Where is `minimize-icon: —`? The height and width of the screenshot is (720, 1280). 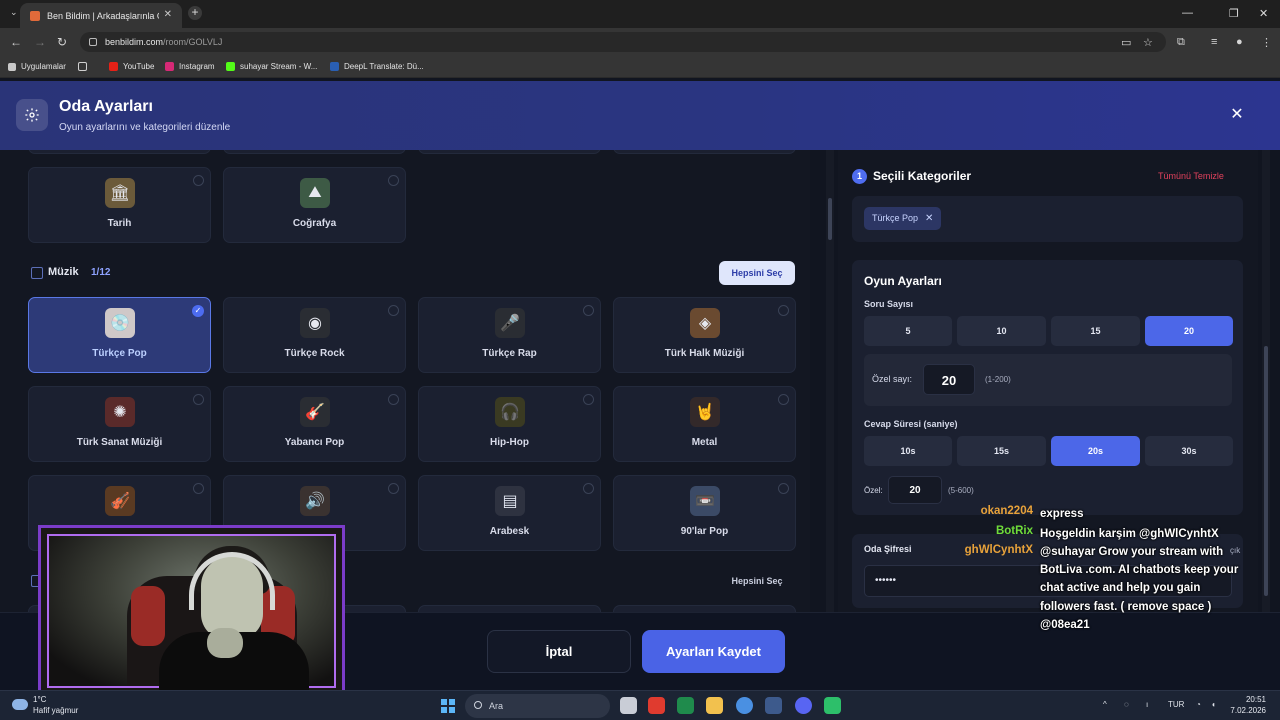 minimize-icon: — is located at coordinates (1187, 13).